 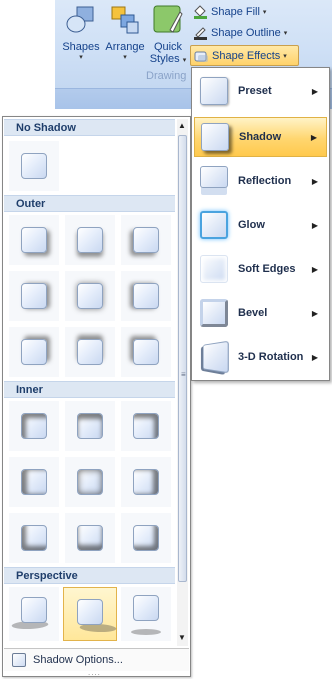 I want to click on quick-styles-button: Quick Styles ▾, so click(x=168, y=35).